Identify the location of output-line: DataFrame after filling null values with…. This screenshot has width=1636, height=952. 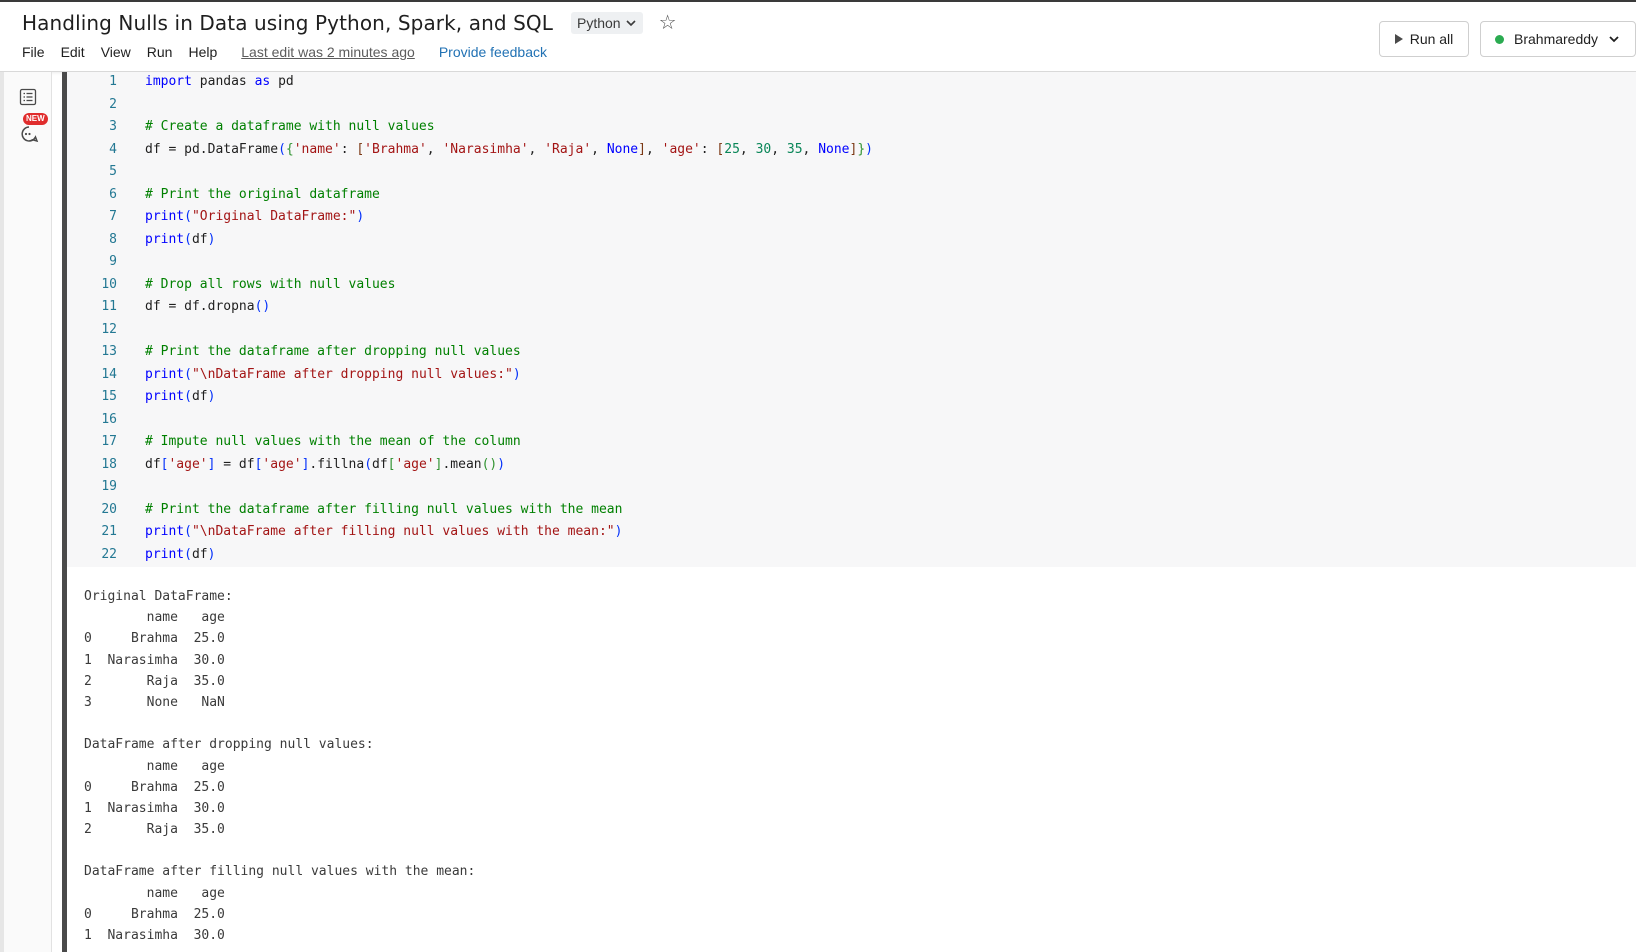
(280, 872).